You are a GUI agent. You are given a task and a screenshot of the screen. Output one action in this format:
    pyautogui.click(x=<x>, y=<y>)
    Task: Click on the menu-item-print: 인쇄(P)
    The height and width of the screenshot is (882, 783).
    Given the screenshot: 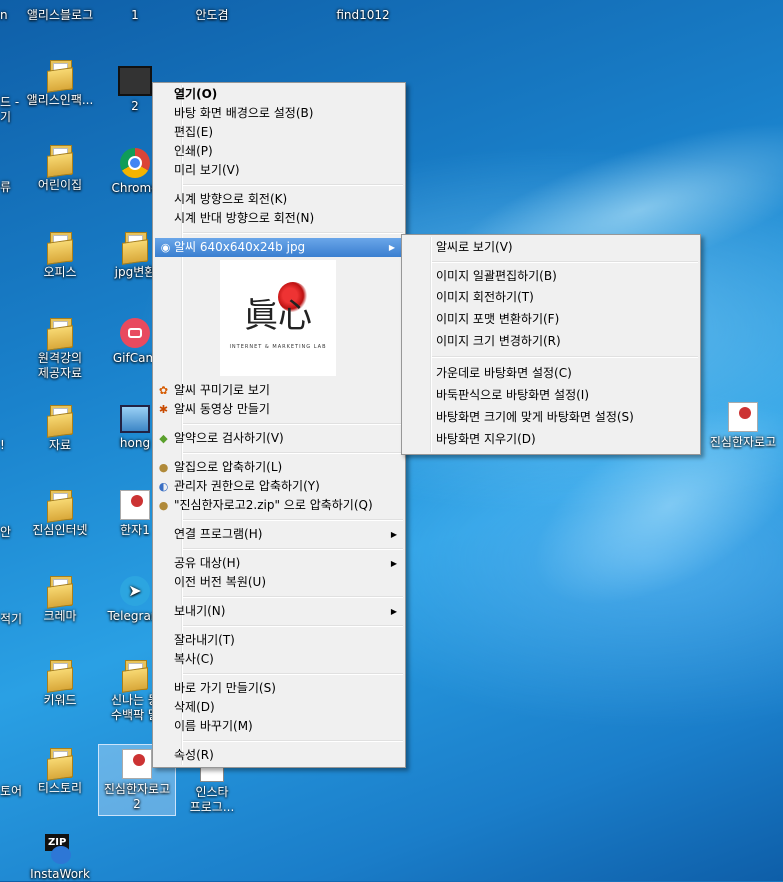 What is the action you would take?
    pyautogui.click(x=279, y=151)
    